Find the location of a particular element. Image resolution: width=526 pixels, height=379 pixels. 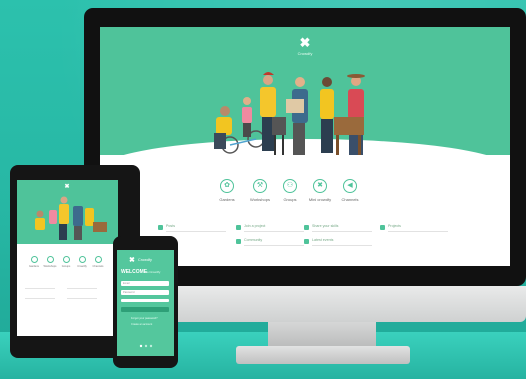

brand-name: Crowdfy is located at coordinates (305, 53).